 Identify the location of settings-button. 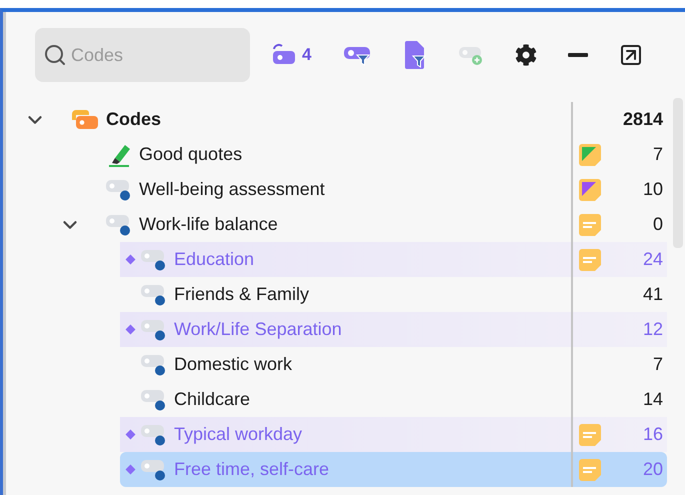
(526, 55).